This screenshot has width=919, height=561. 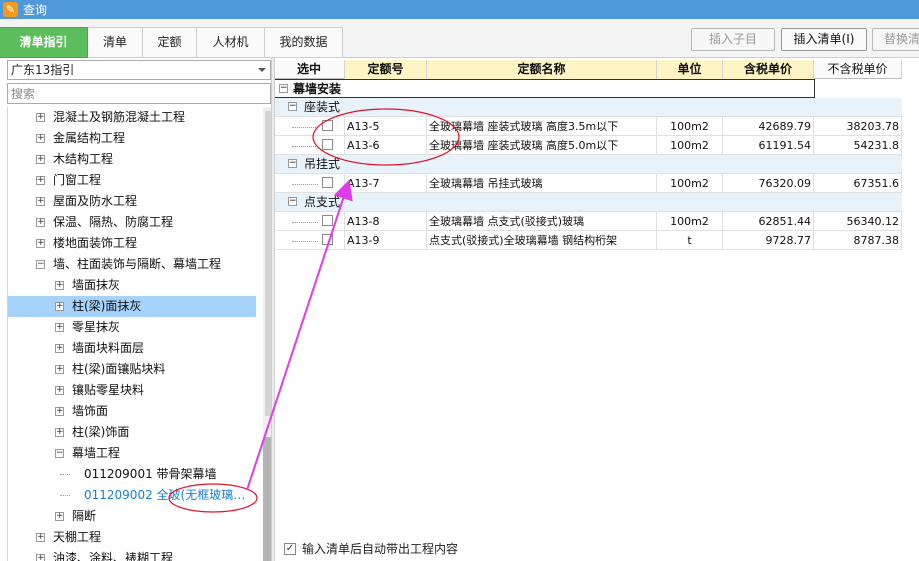 I want to click on tree-item-label: 011209001 带骨架幕墙, so click(x=150, y=474).